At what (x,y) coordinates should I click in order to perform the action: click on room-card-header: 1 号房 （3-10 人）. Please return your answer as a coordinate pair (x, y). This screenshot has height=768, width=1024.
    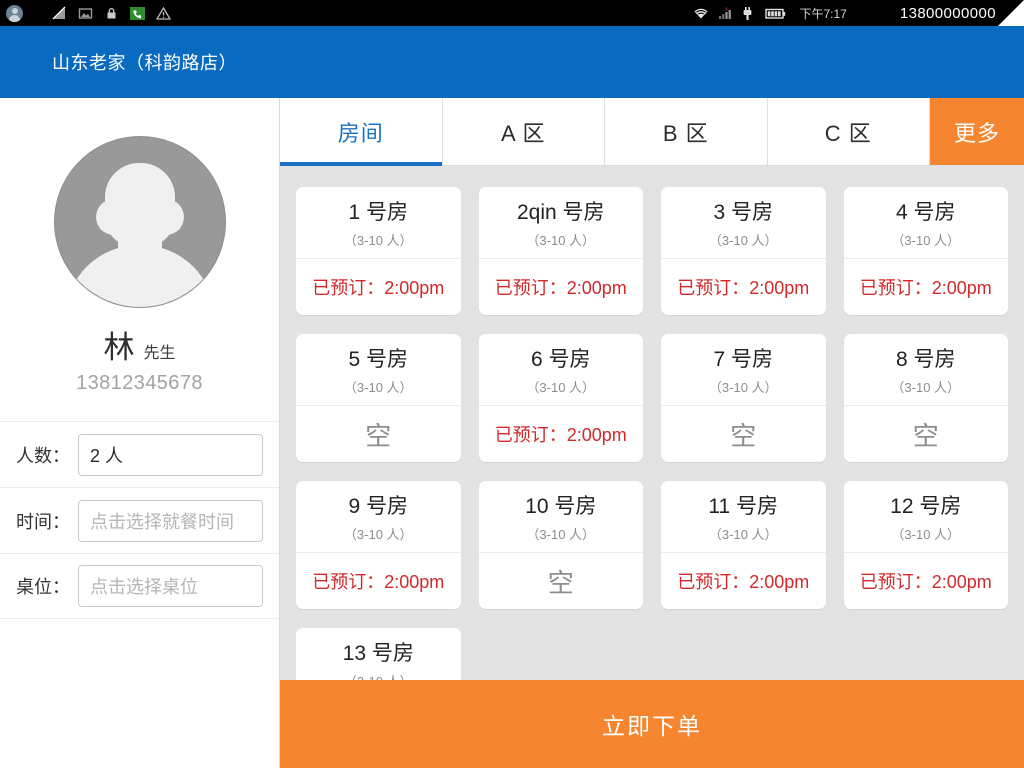
    Looking at the image, I should click on (378, 223).